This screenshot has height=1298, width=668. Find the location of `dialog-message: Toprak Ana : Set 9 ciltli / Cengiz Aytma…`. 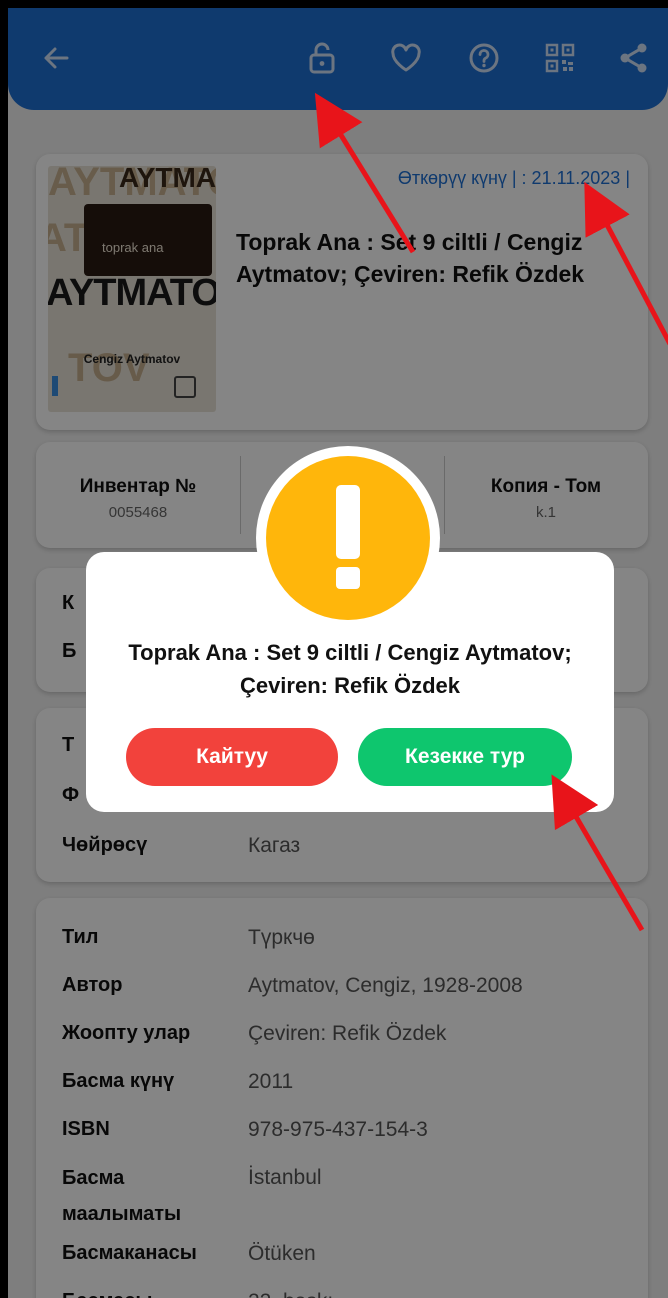

dialog-message: Toprak Ana : Set 9 ciltli / Cengiz Aytma… is located at coordinates (350, 669).